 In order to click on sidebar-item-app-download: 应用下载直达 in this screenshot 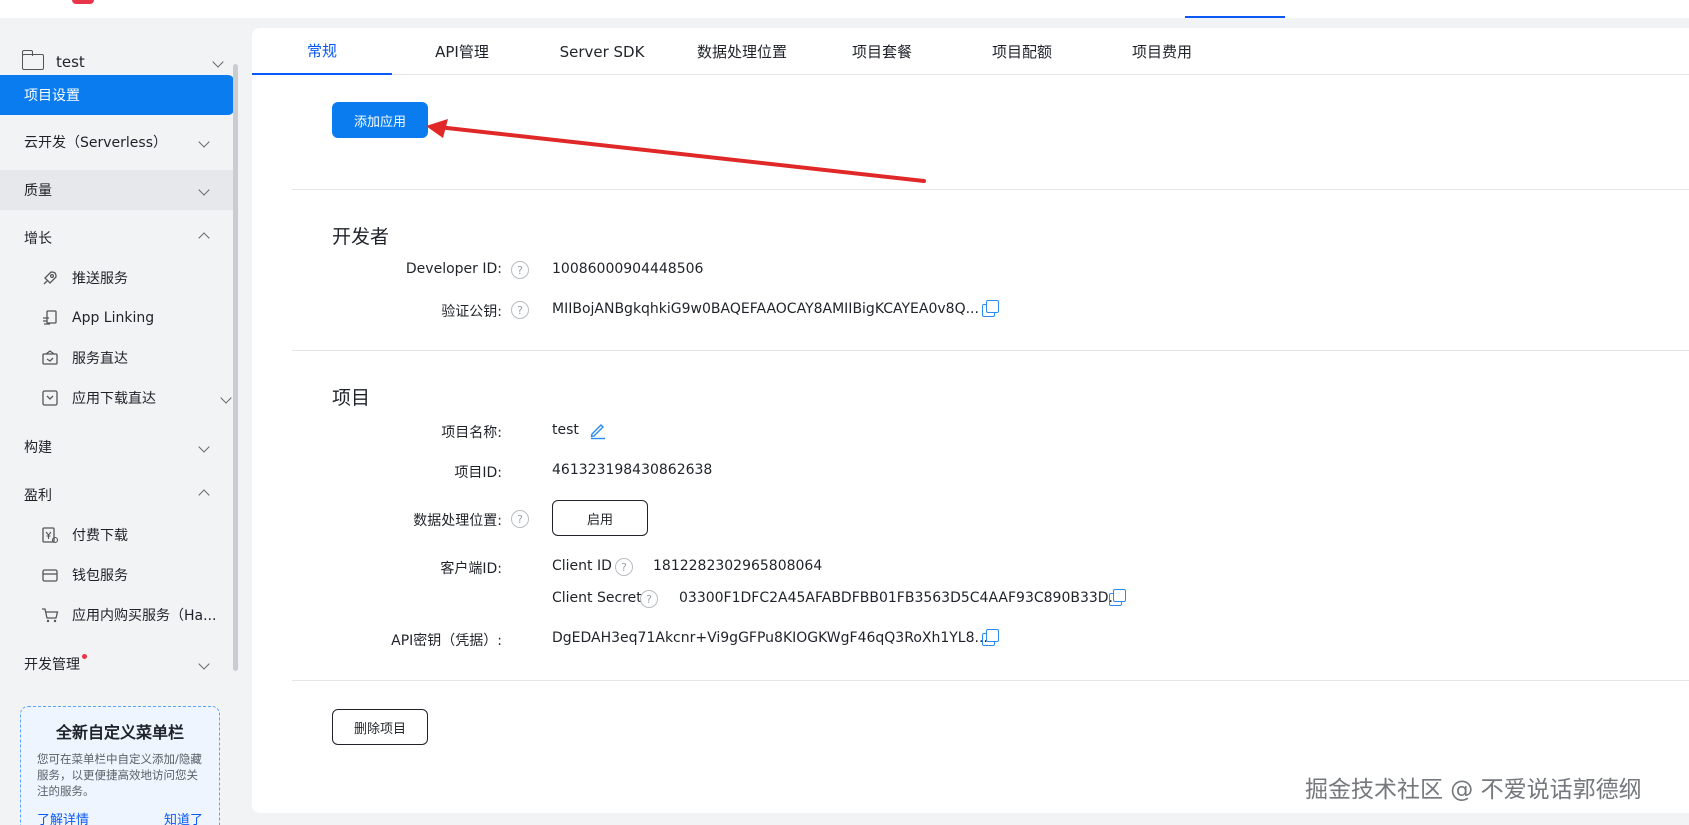, I will do `click(136, 398)`.